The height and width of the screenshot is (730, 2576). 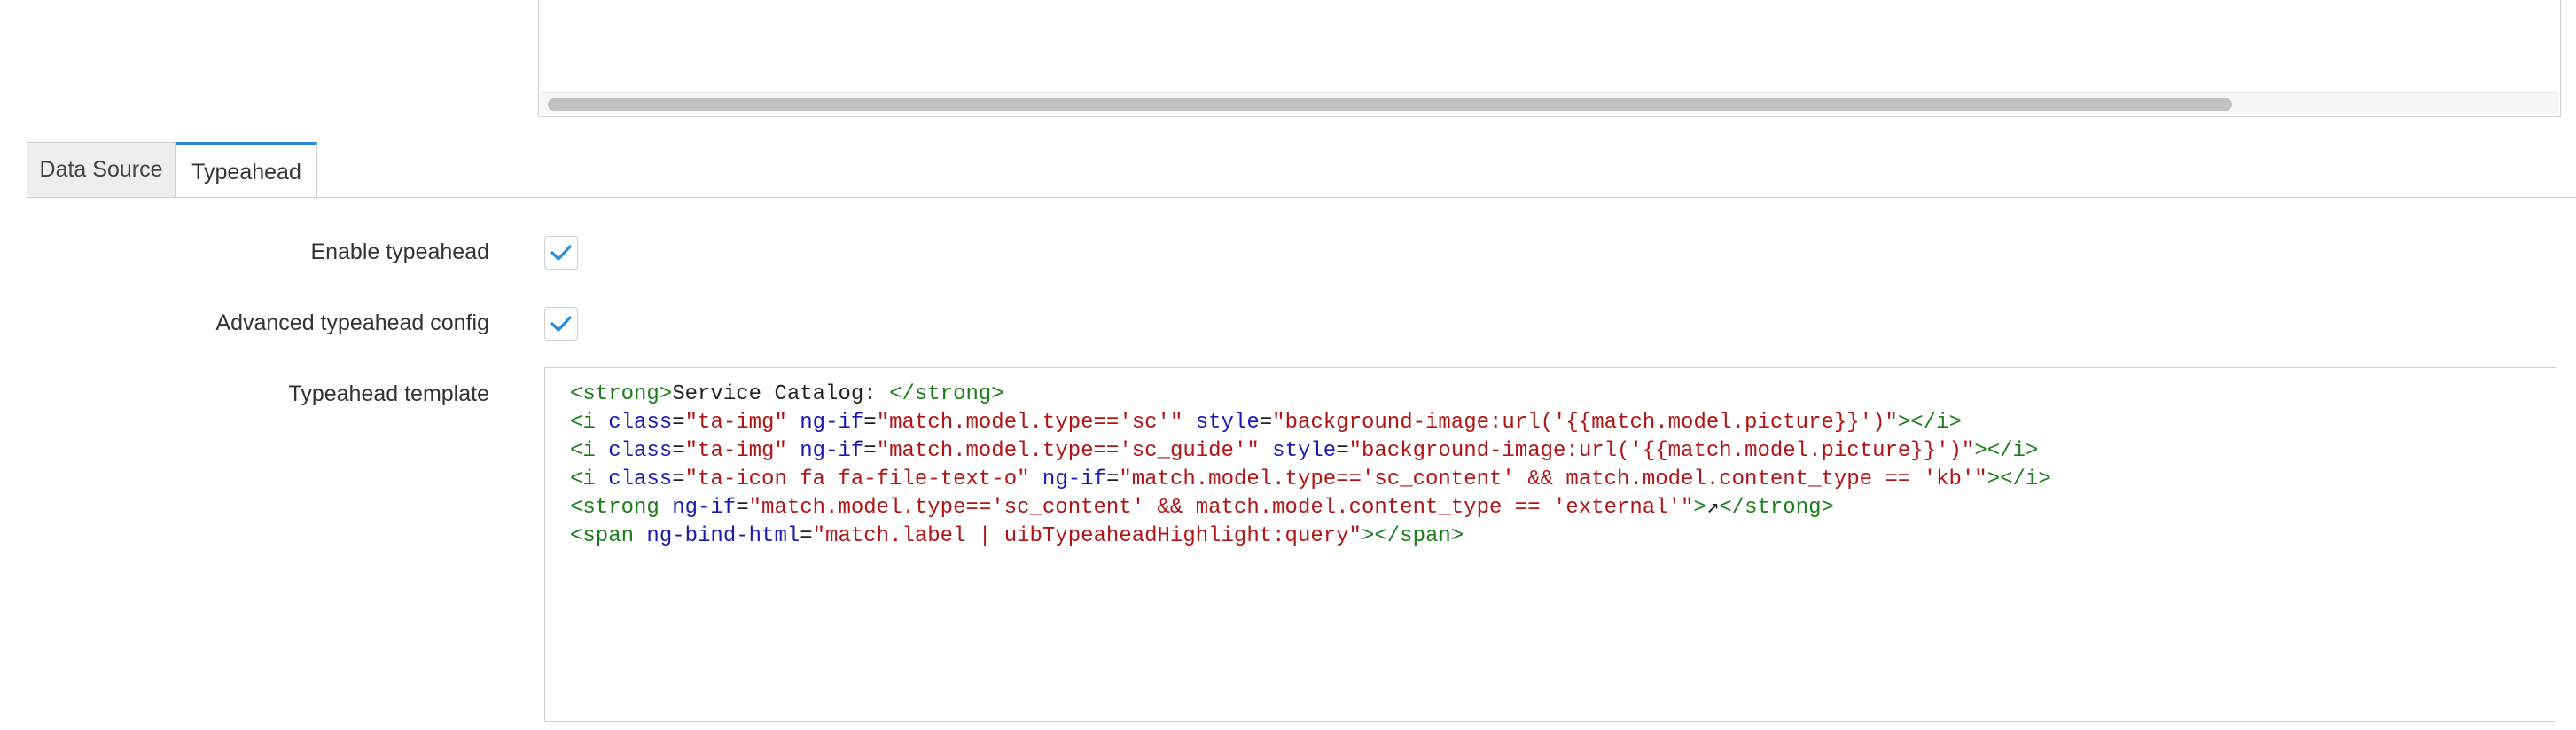 What do you see at coordinates (723, 536) in the screenshot?
I see `code-token: ng-bind-html` at bounding box center [723, 536].